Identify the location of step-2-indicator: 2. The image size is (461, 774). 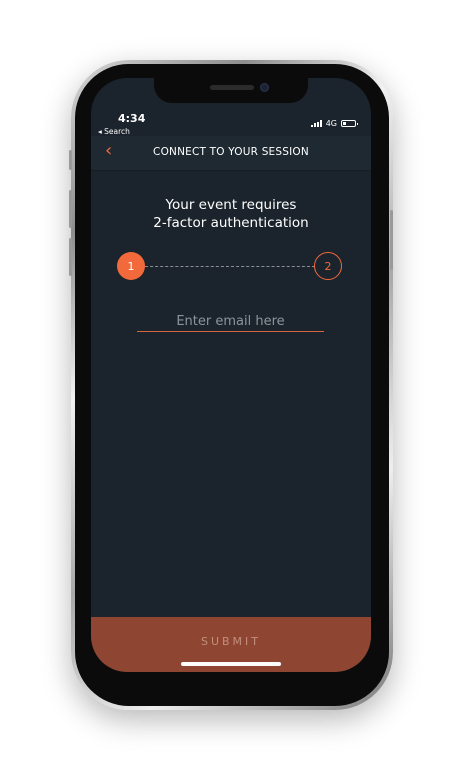
(328, 266).